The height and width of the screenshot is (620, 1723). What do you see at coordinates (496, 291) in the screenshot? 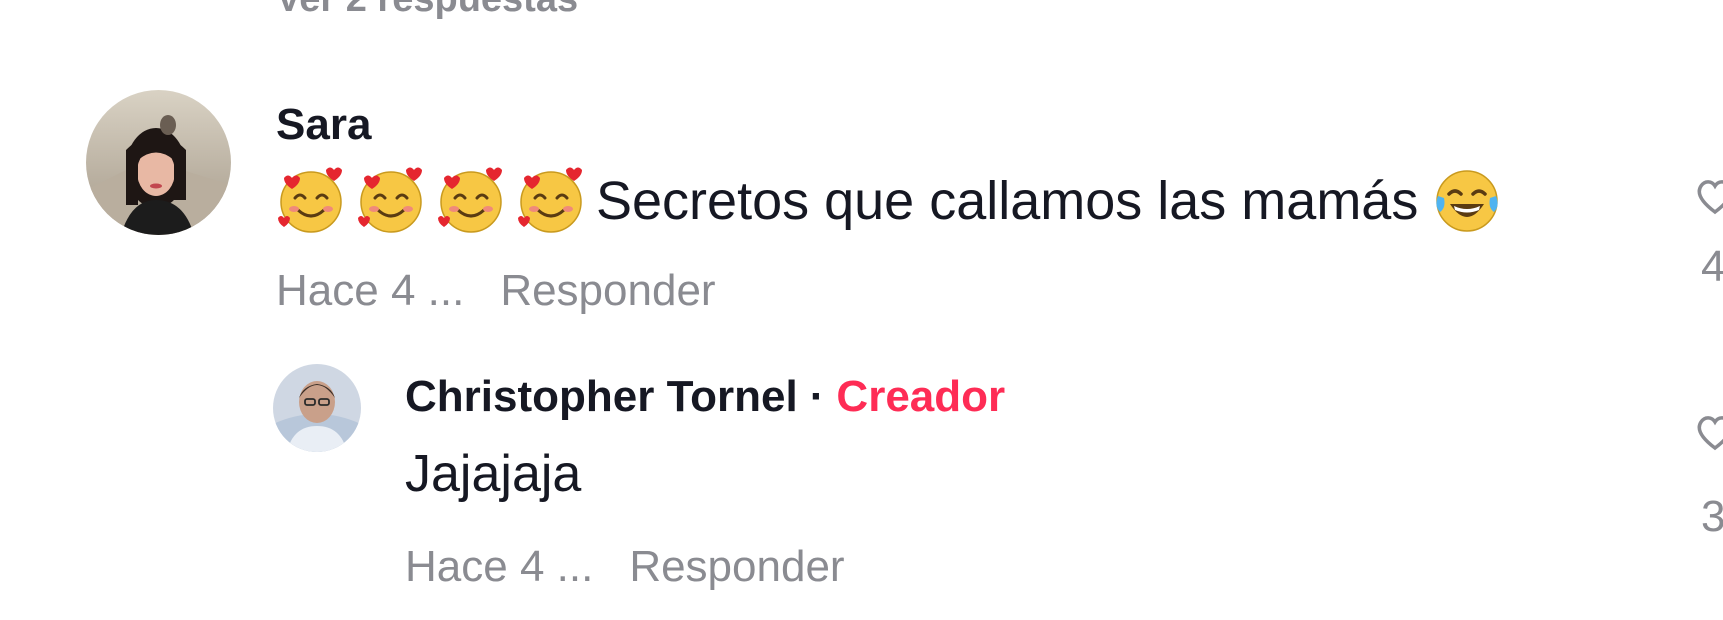
I see `comment-meta: Hace 4 ... Responder` at bounding box center [496, 291].